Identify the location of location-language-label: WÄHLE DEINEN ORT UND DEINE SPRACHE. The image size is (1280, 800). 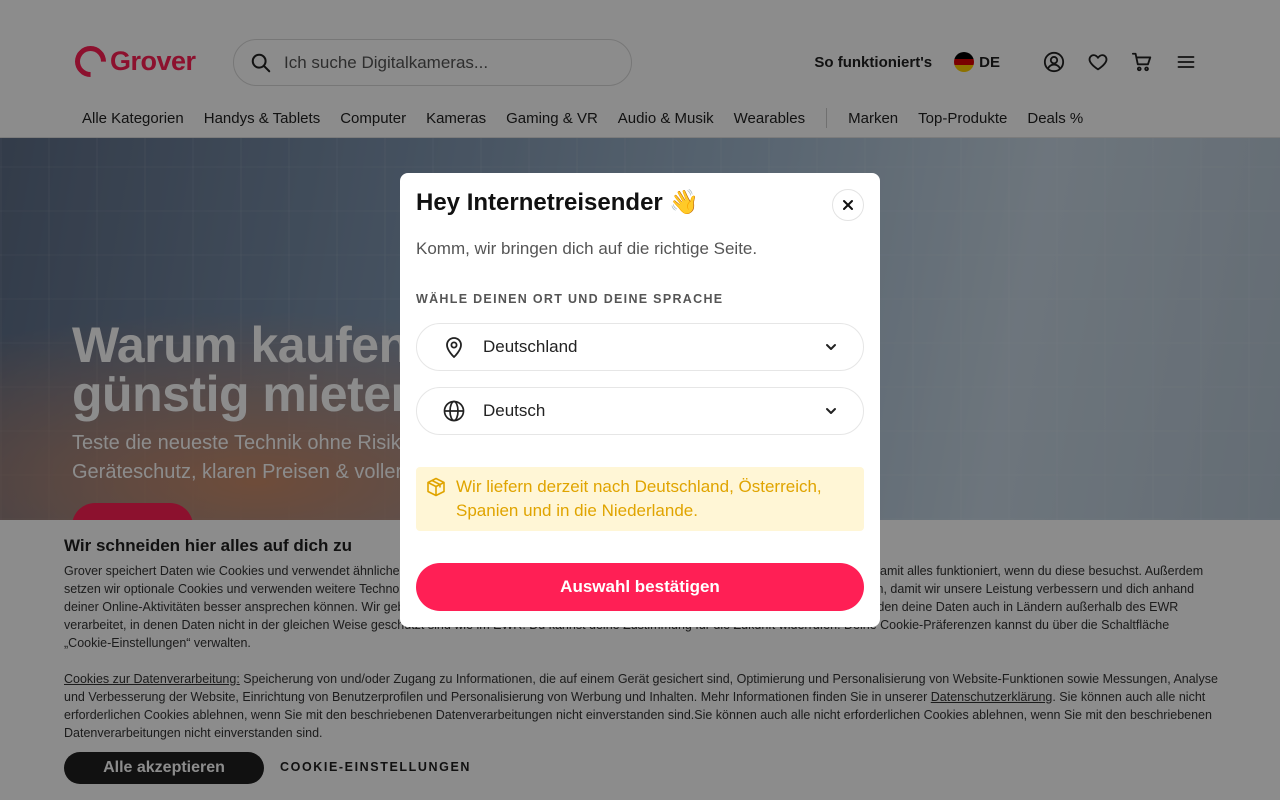
(570, 299).